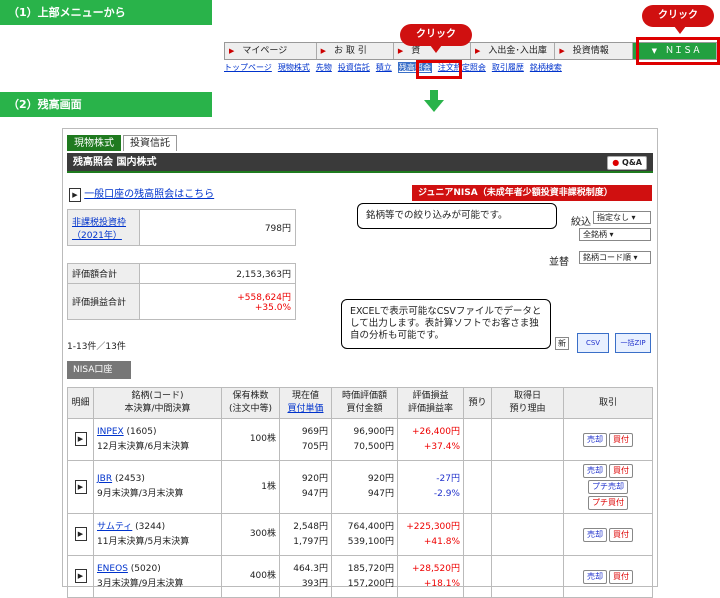  What do you see at coordinates (370, 568) in the screenshot?
I see `market-value: 185,720円` at bounding box center [370, 568].